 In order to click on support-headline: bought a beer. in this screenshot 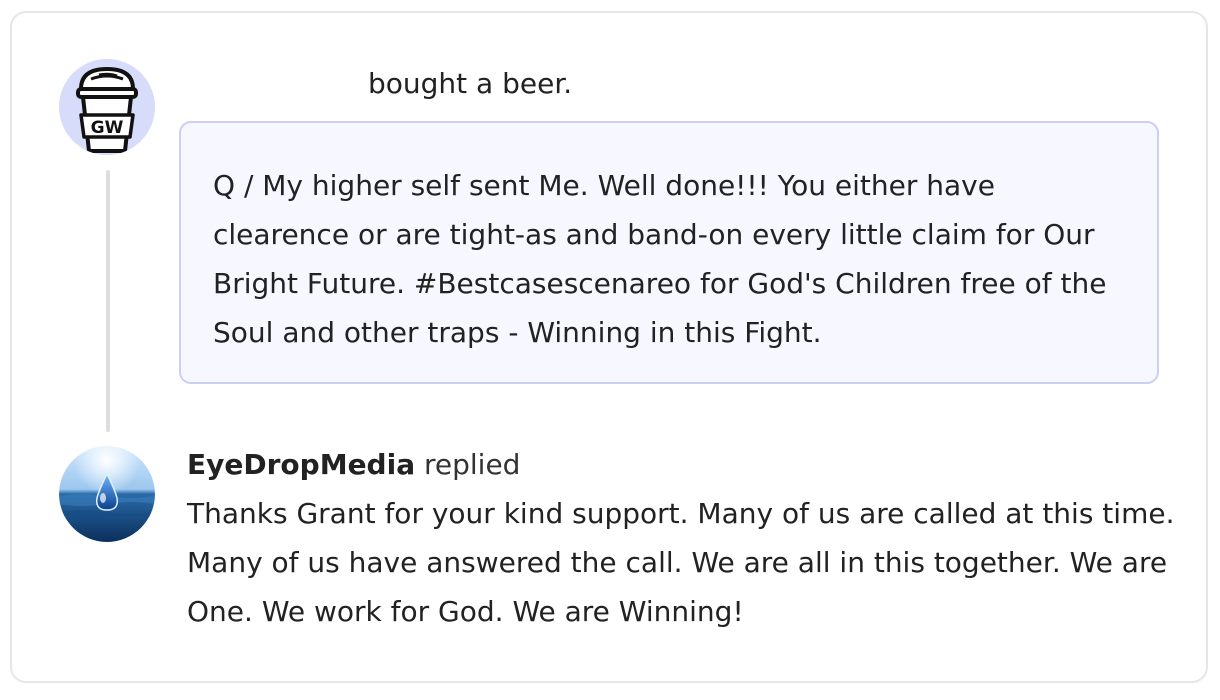, I will do `click(381, 84)`.